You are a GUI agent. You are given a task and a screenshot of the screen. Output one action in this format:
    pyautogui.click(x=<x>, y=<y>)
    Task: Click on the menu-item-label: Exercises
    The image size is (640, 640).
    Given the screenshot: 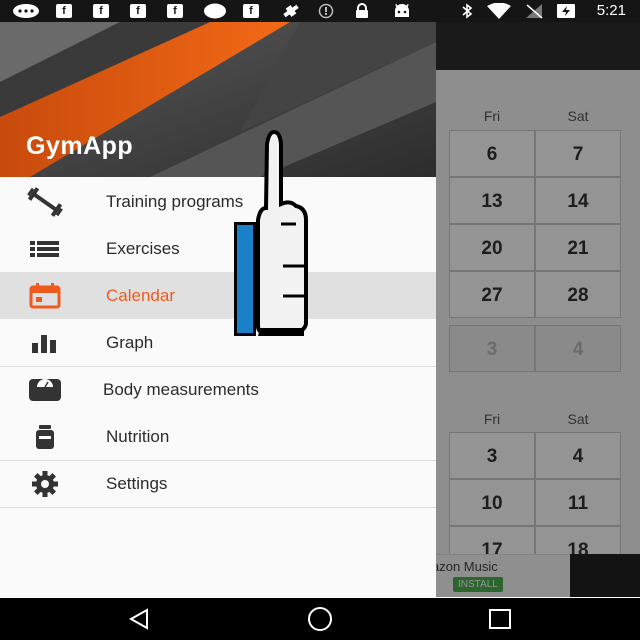 What is the action you would take?
    pyautogui.click(x=143, y=248)
    